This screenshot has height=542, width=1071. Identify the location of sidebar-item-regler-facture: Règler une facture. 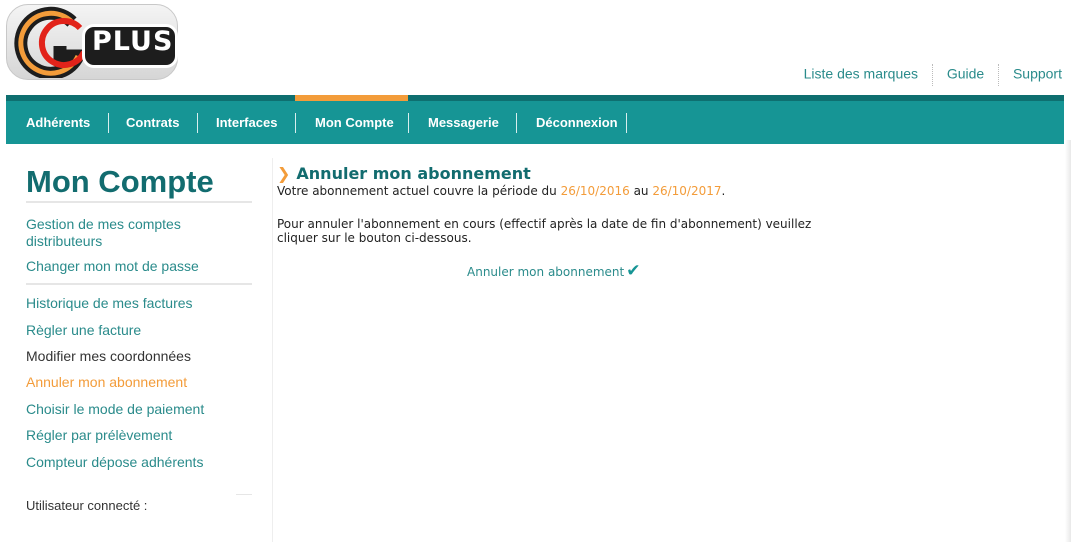
(136, 330).